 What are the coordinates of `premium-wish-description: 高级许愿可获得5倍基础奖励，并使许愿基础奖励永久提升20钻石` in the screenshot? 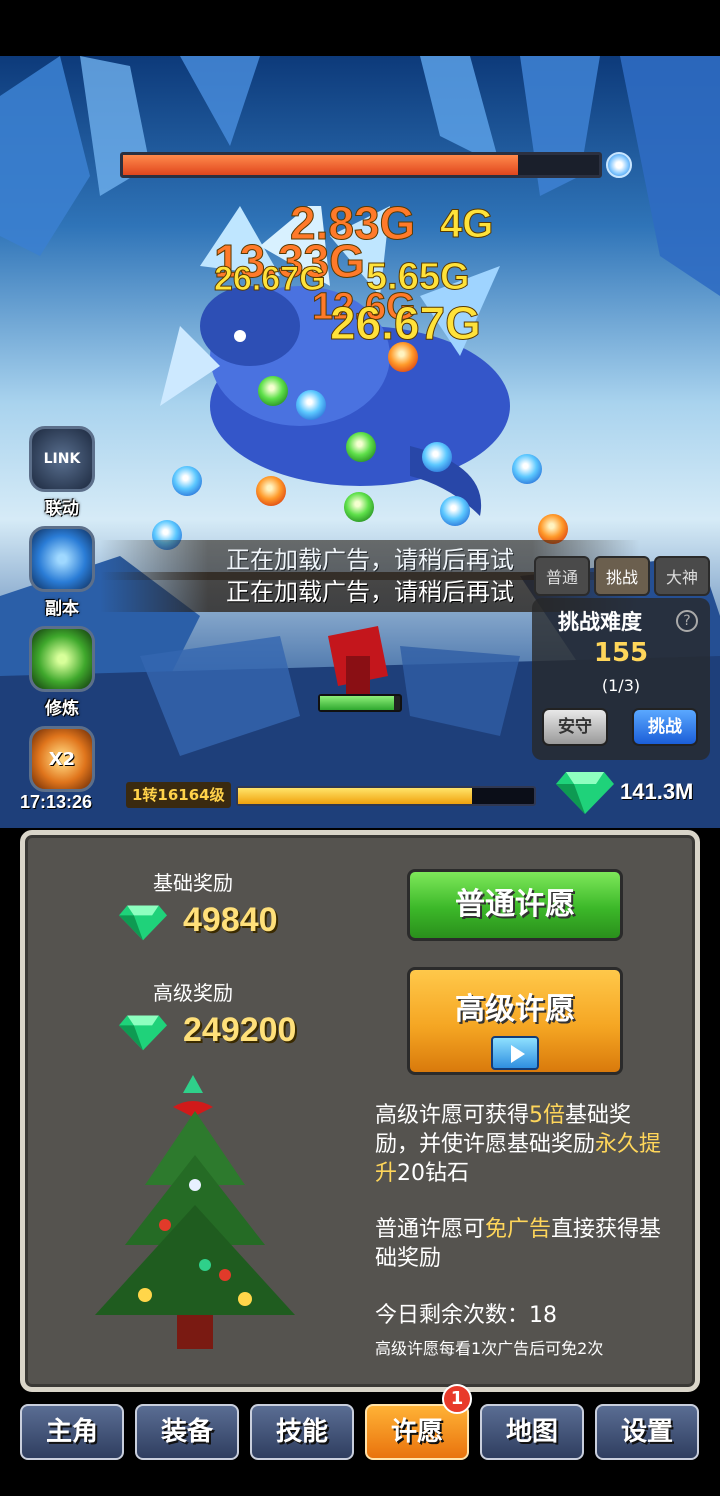 It's located at (518, 1144).